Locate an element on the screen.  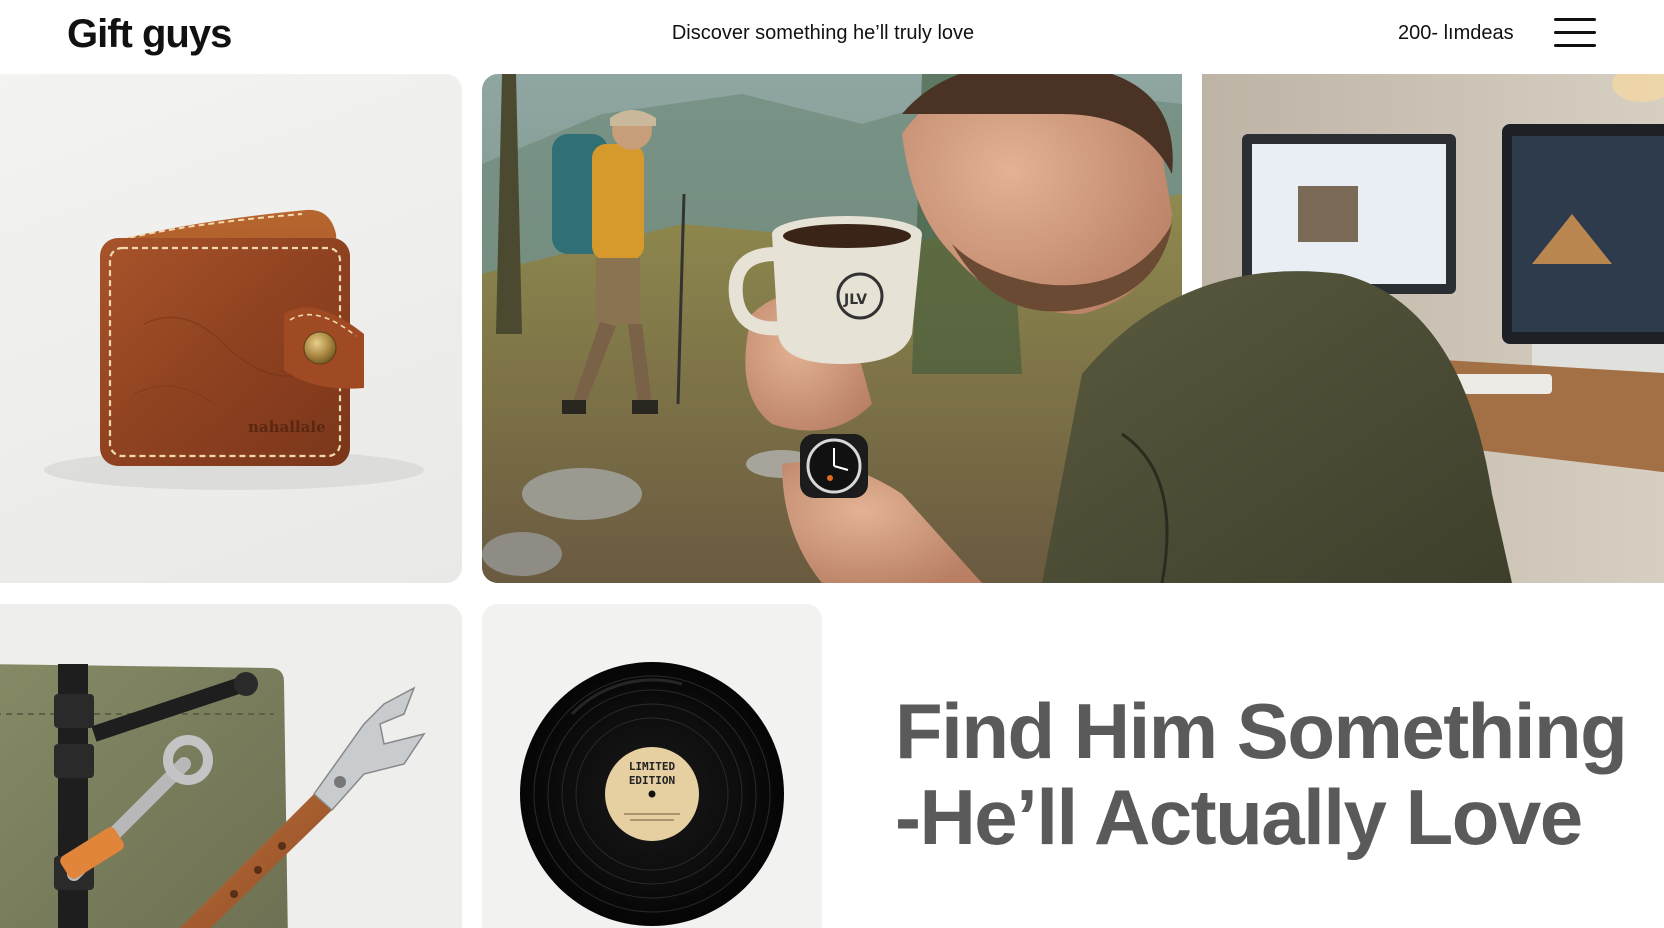
vinyl-label-line2: EDITION is located at coordinates (652, 780).